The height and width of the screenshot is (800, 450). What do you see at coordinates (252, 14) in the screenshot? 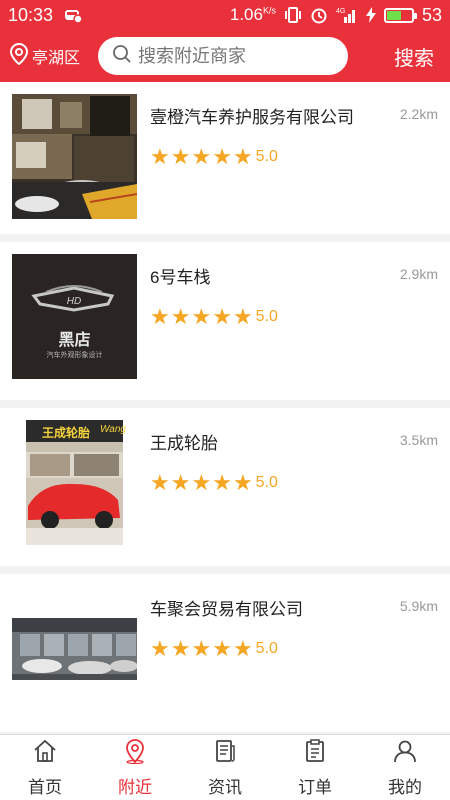
I see `network-speed: 1.06K/s` at bounding box center [252, 14].